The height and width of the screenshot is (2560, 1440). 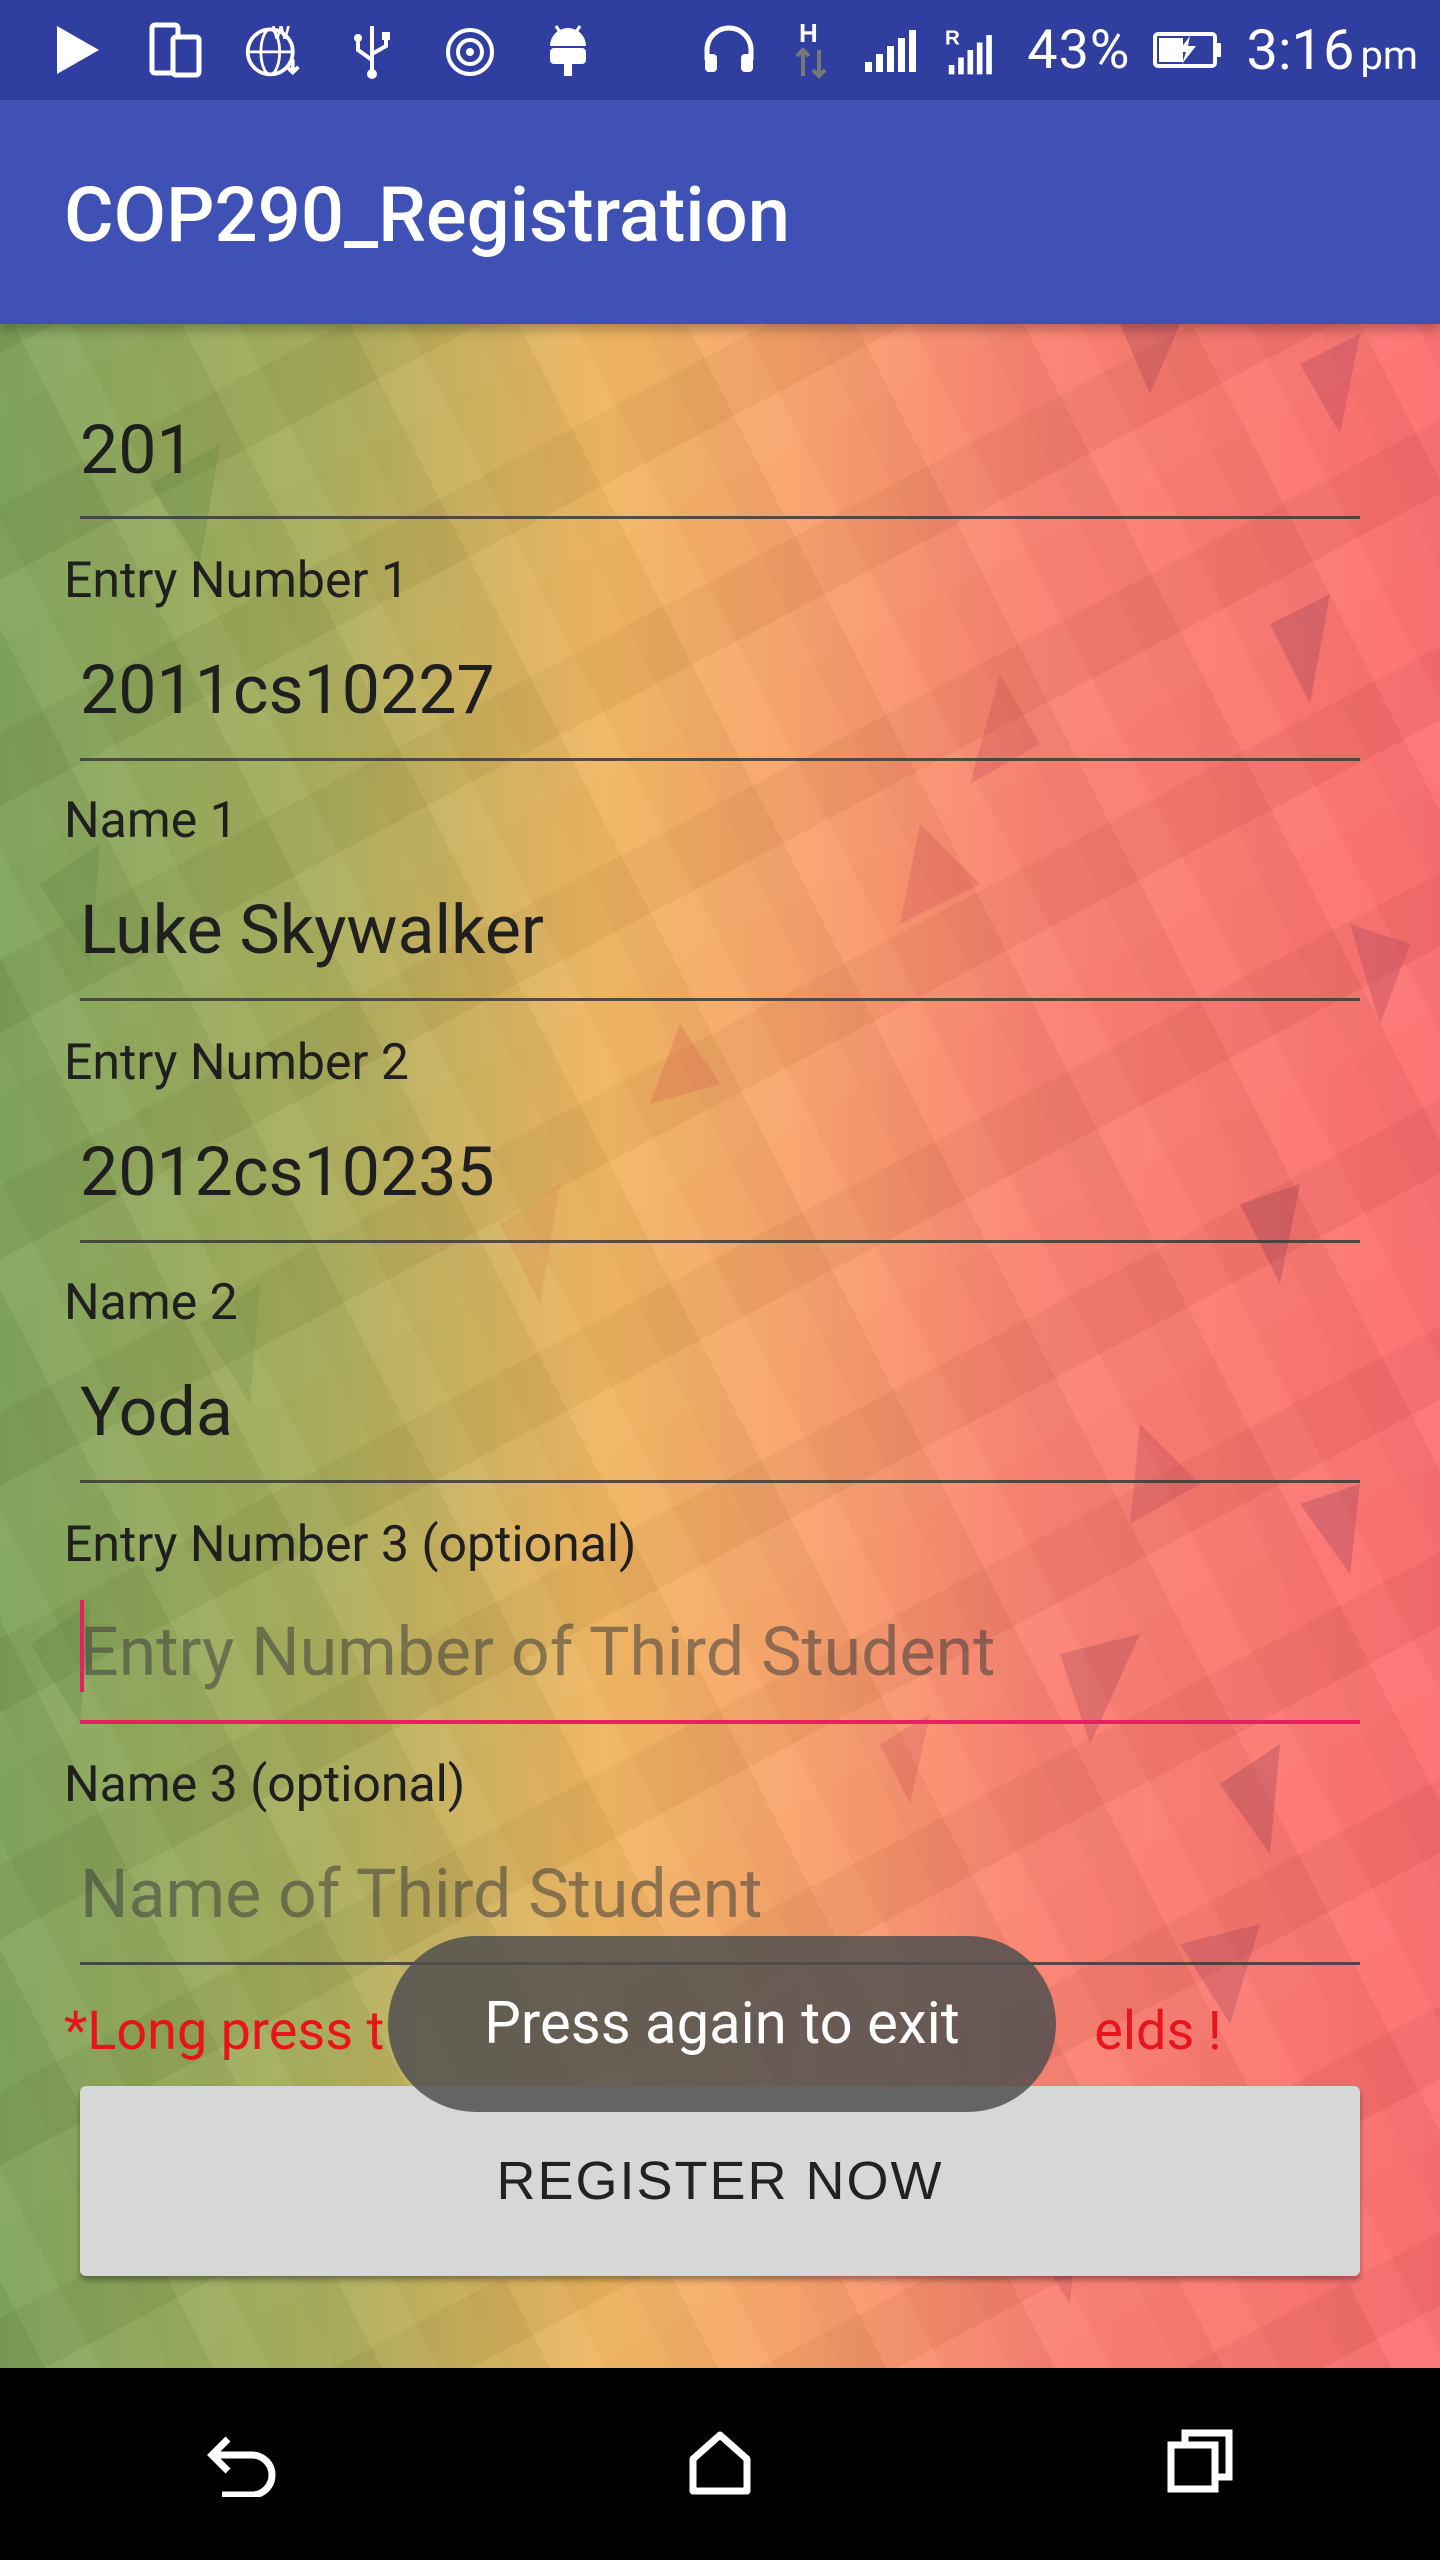 What do you see at coordinates (568, 50) in the screenshot?
I see `android-icon` at bounding box center [568, 50].